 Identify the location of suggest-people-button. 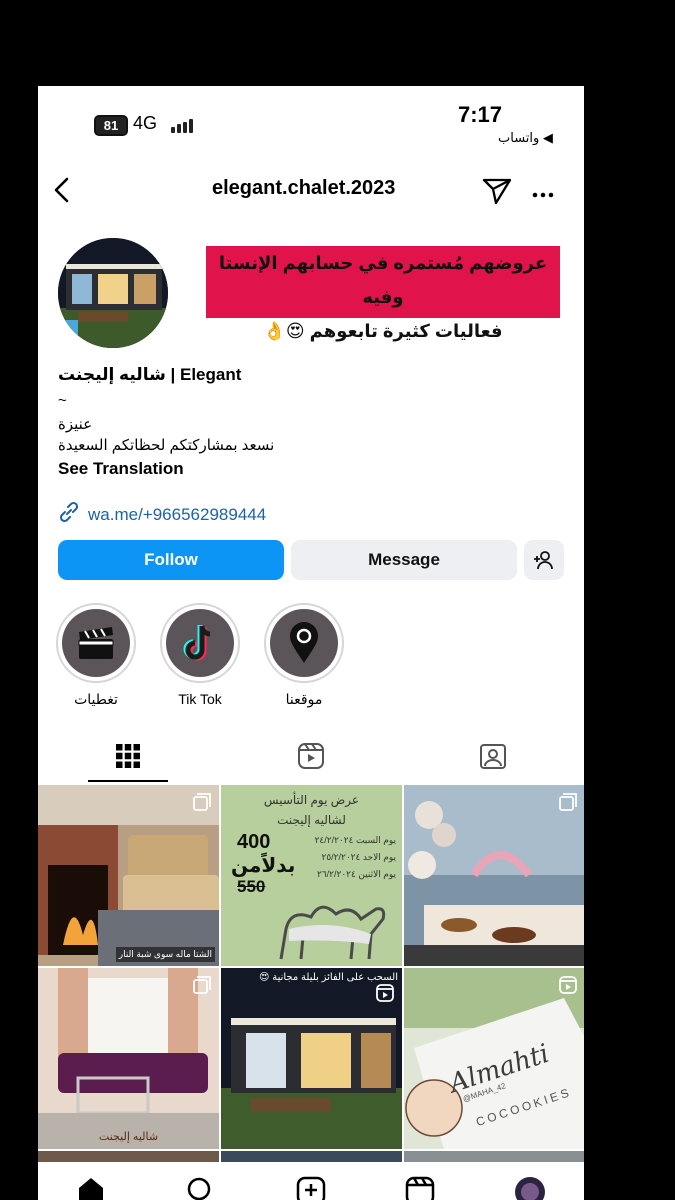
(544, 560).